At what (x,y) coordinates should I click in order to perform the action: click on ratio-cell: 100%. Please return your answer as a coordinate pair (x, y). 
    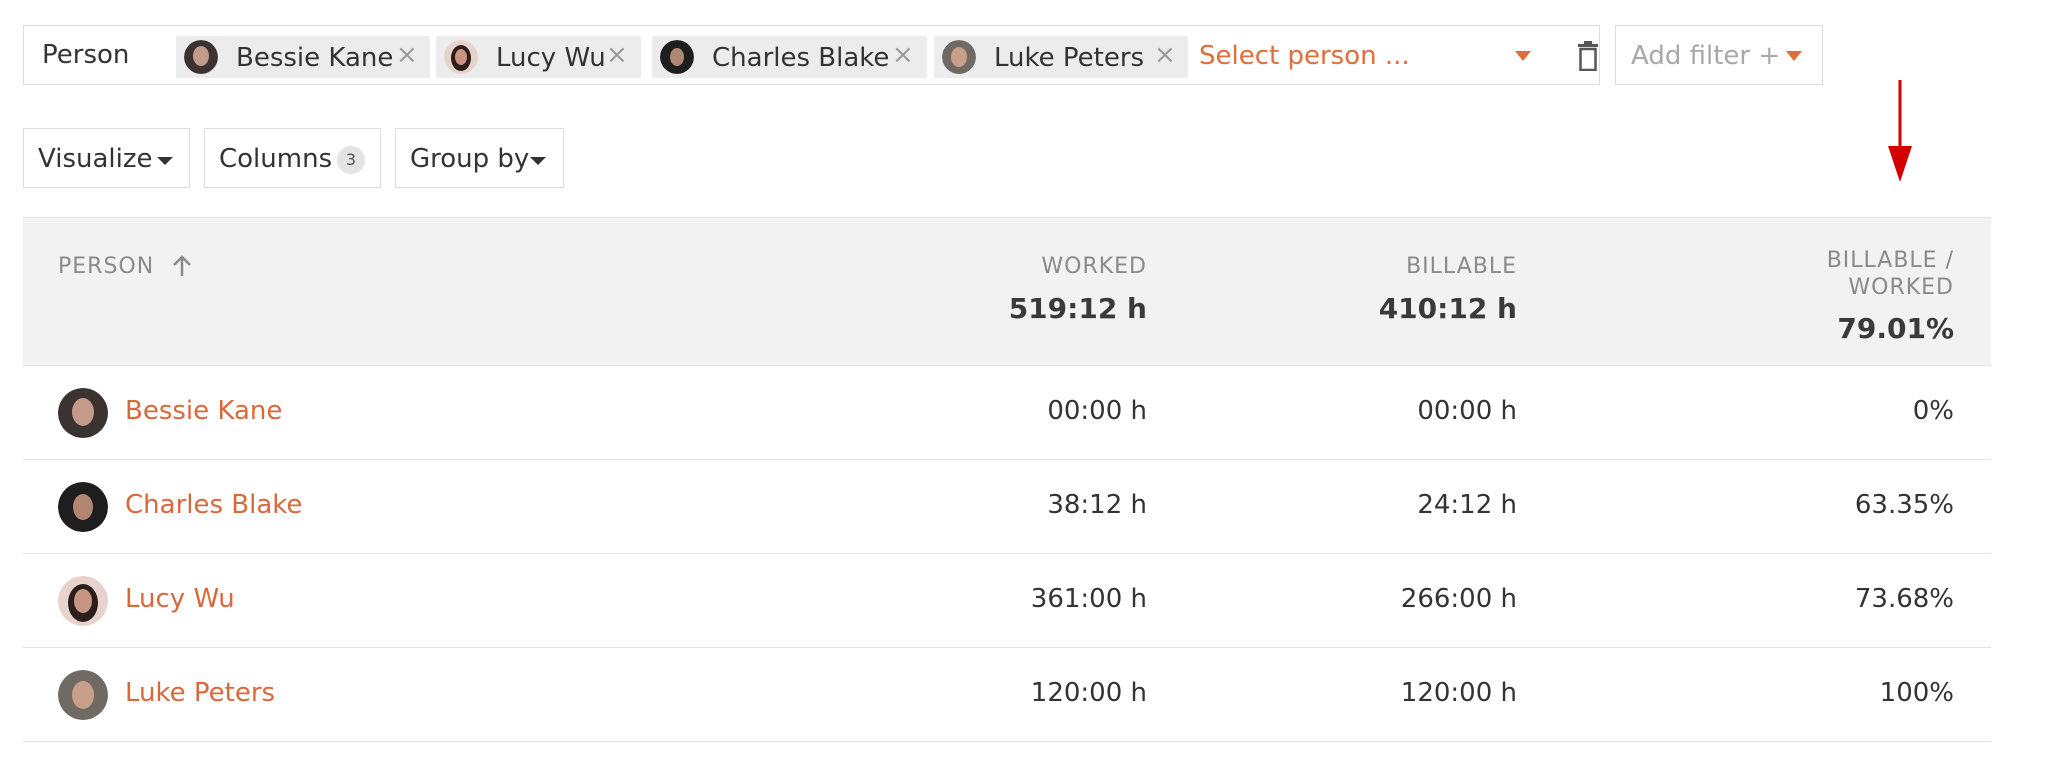
    Looking at the image, I should click on (1916, 693).